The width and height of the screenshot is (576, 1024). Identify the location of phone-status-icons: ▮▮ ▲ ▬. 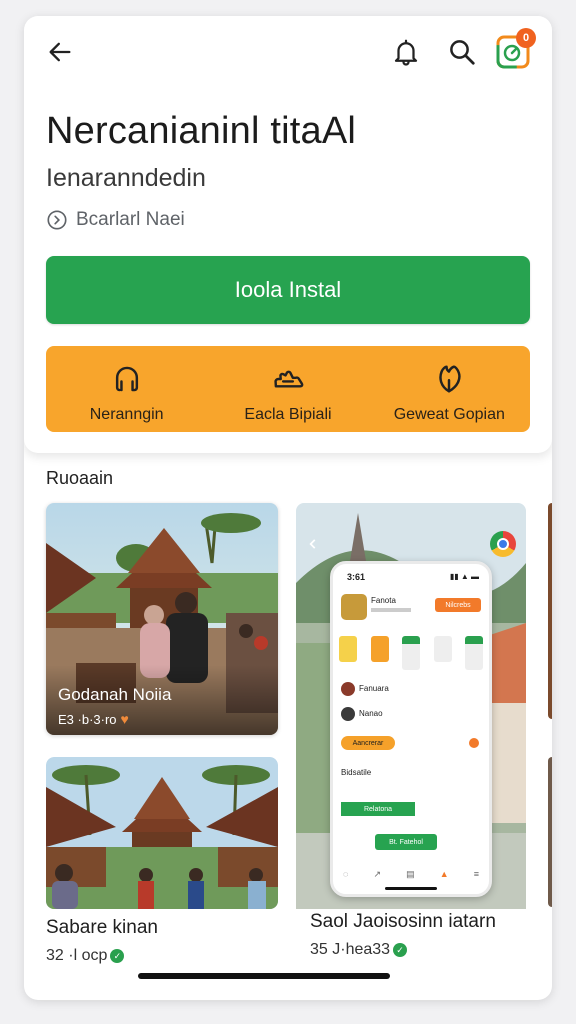
(464, 576).